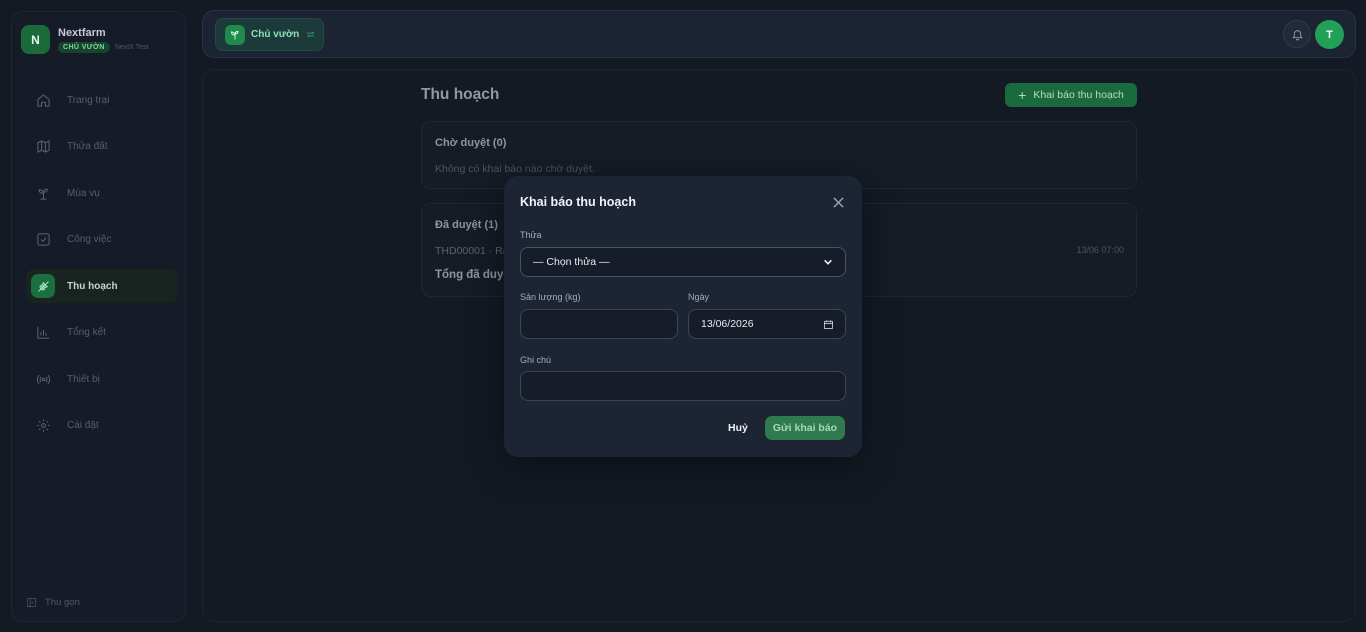 The image size is (1366, 632). I want to click on sidebar-item-plots: Thửa đất, so click(102, 147).